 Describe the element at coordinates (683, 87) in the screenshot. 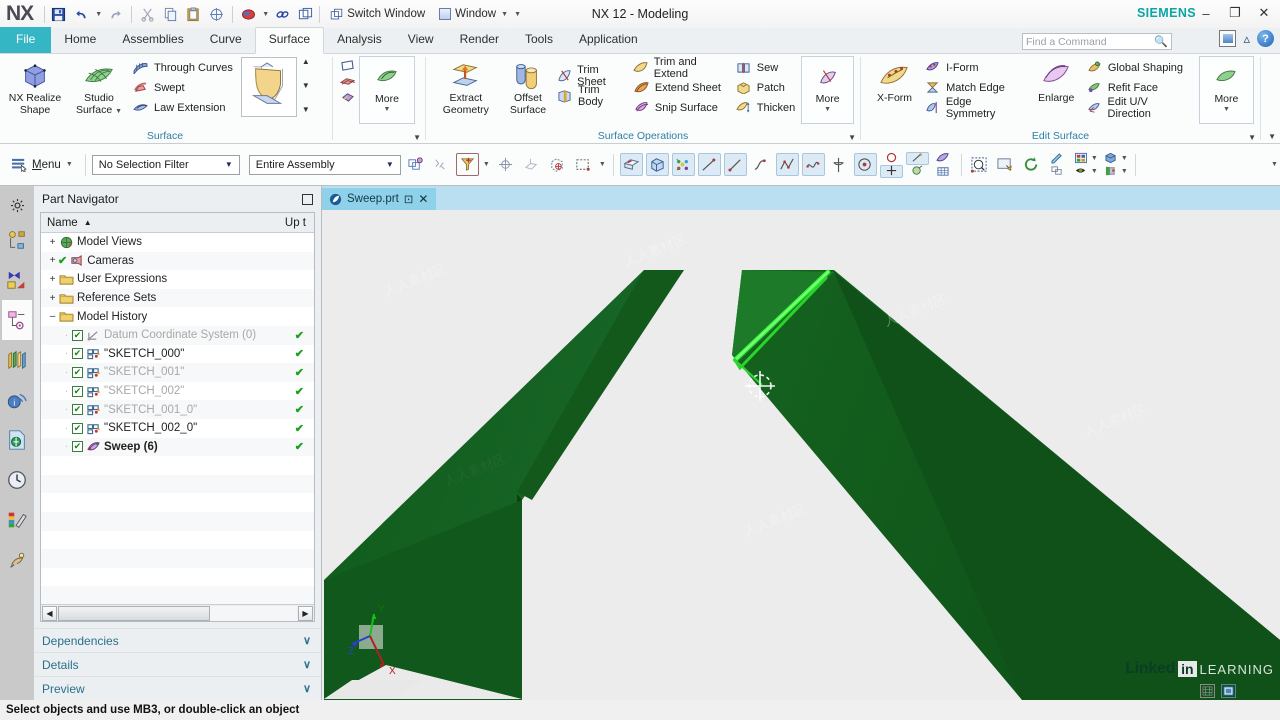

I see `extend-sheet-button: Extend Sheet` at that location.